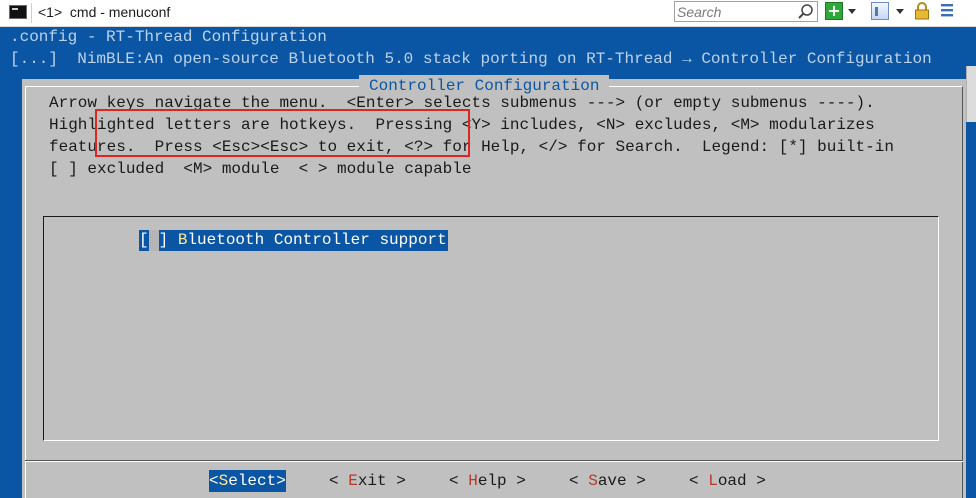  I want to click on button-divider, so click(494, 461).